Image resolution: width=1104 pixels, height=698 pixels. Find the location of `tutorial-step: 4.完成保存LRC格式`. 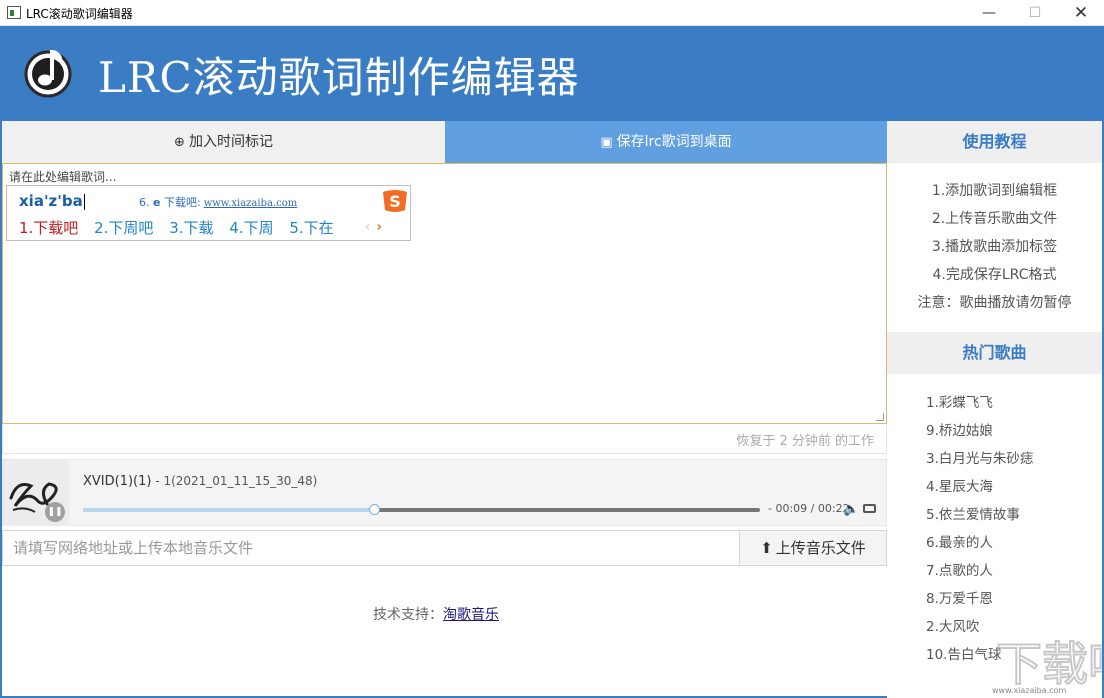

tutorial-step: 4.完成保存LRC格式 is located at coordinates (994, 275).